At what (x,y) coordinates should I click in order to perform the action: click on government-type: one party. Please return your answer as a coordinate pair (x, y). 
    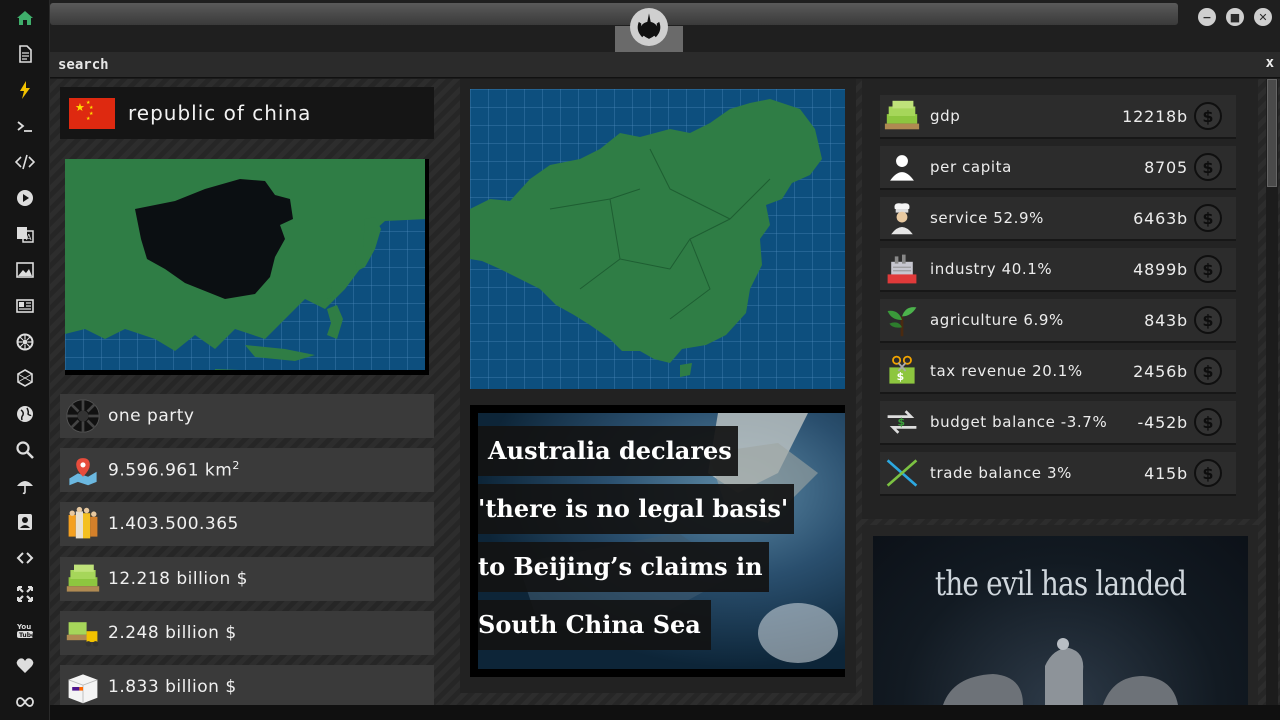
    Looking at the image, I should click on (151, 416).